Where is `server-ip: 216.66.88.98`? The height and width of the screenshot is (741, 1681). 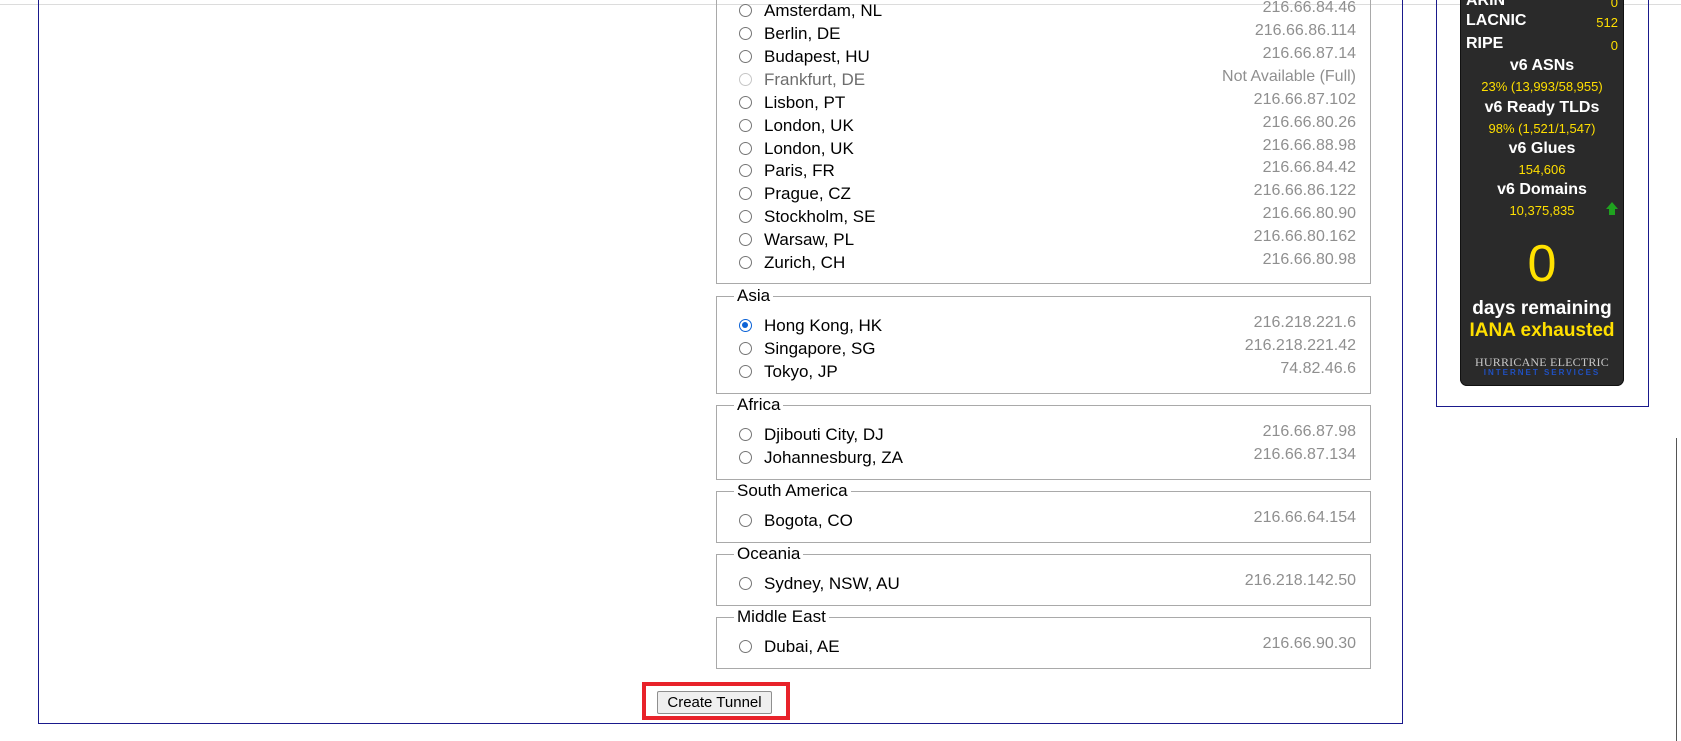 server-ip: 216.66.88.98 is located at coordinates (1309, 145).